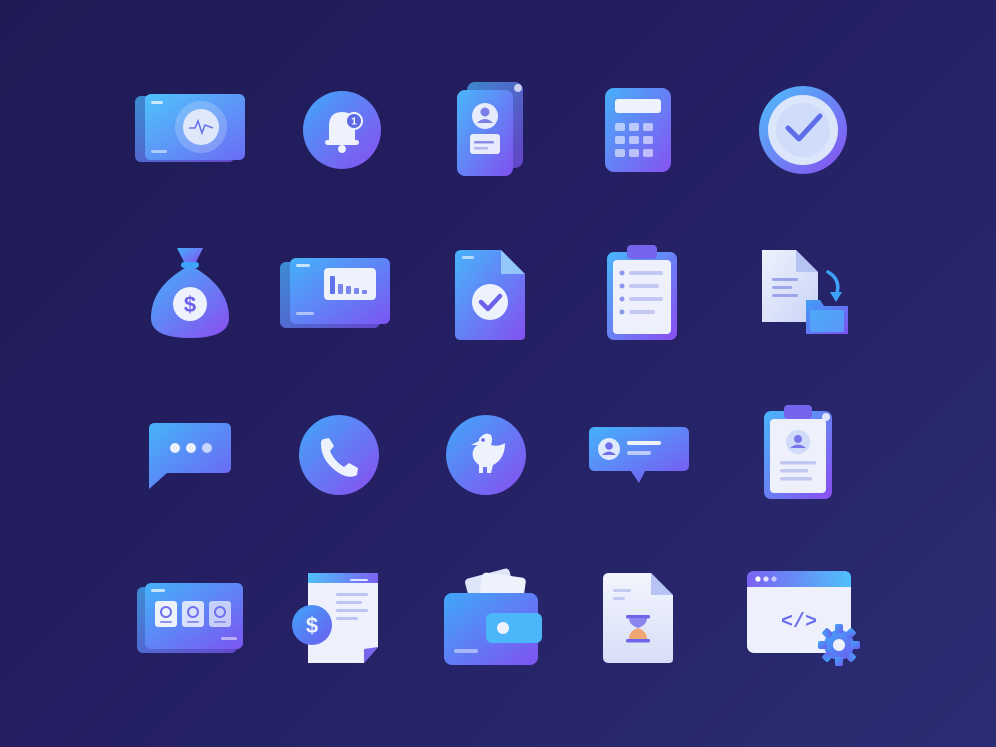 The height and width of the screenshot is (747, 996). Describe the element at coordinates (799, 622) in the screenshot. I see `code-label: </>` at that location.